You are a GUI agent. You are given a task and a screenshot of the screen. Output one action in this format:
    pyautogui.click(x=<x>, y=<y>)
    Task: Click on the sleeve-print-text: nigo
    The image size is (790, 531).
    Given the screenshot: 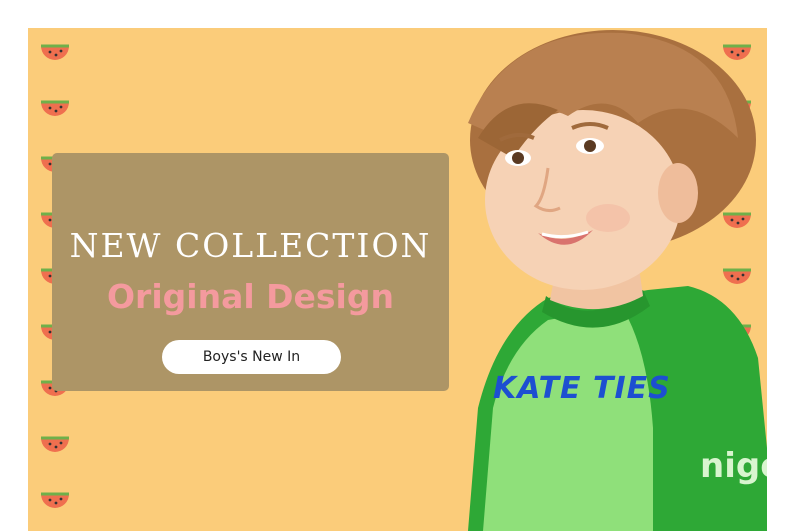 What is the action you would take?
    pyautogui.click(x=733, y=466)
    